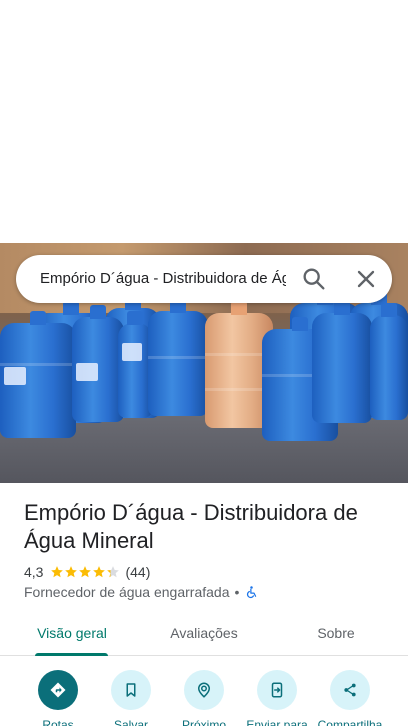 This screenshot has width=408, height=726. I want to click on action-label: Próximo, so click(203, 722).